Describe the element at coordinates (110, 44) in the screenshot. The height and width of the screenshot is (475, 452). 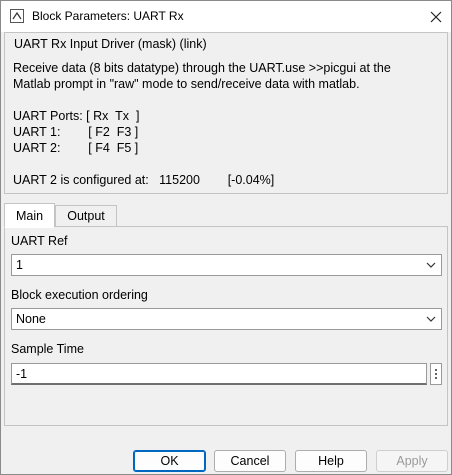
I see `mask-title: UART Rx Input Driver (mask) (link)` at that location.